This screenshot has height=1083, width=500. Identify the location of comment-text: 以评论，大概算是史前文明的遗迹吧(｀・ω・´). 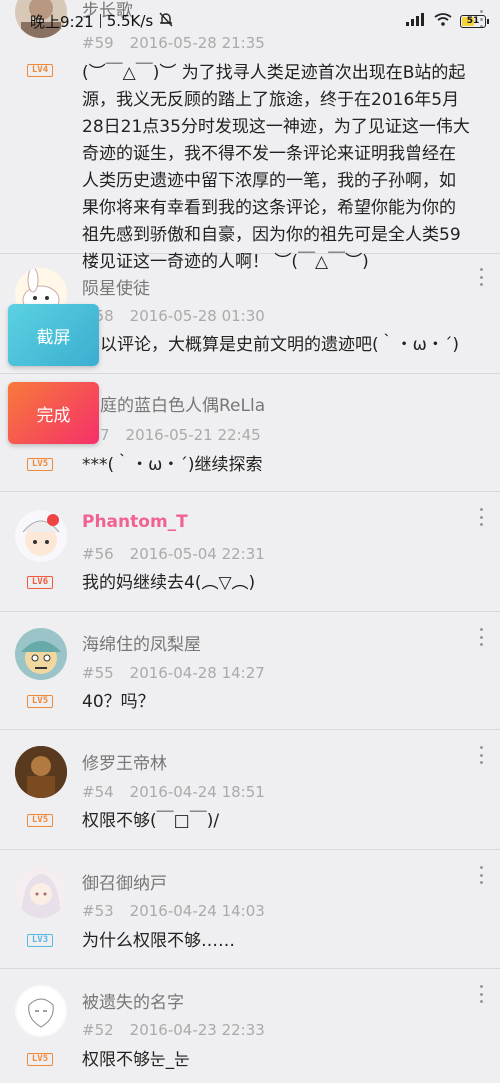
(279, 345).